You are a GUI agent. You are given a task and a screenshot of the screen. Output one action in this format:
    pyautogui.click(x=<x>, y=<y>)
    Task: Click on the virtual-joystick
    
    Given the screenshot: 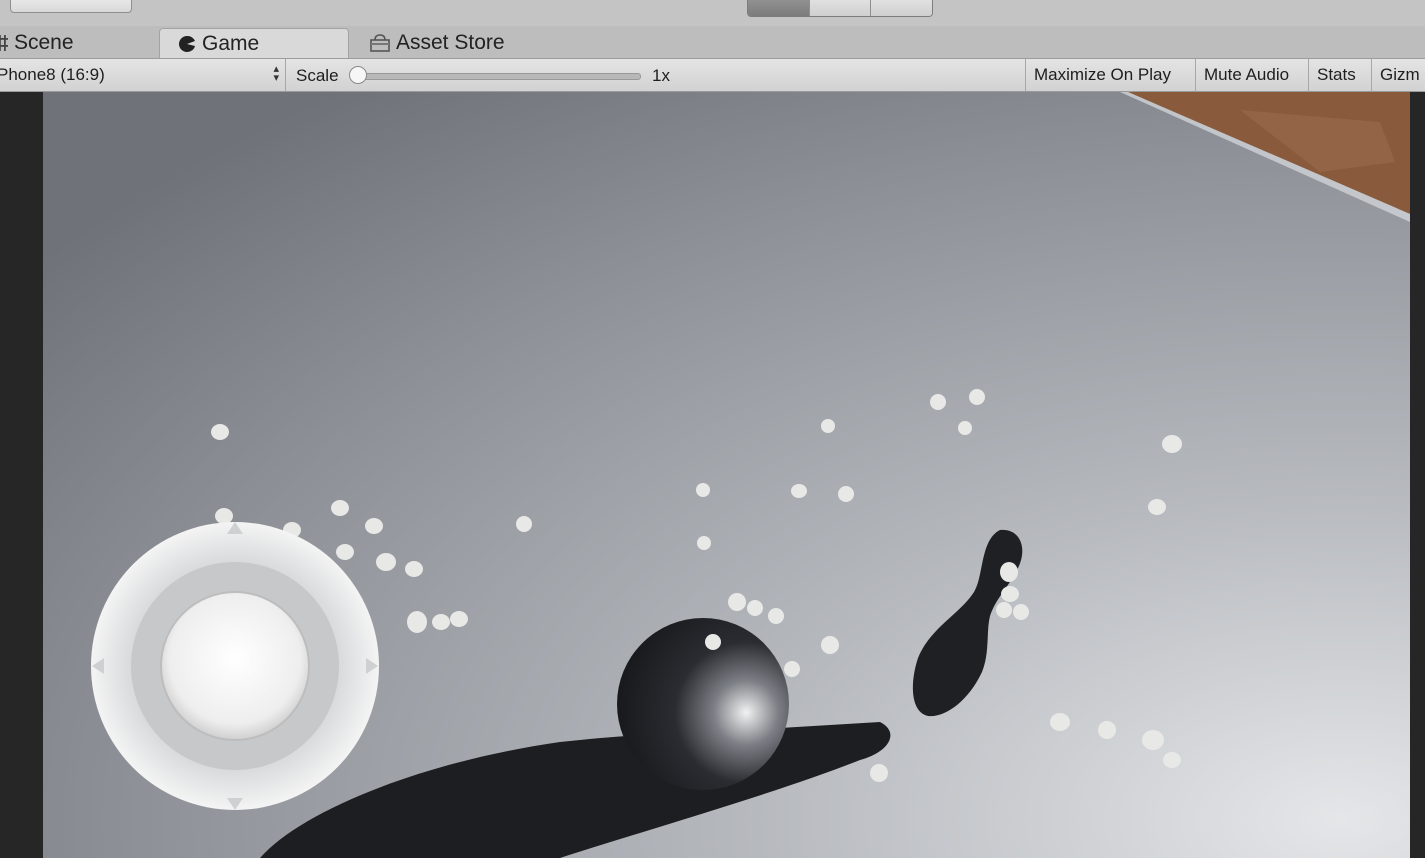 What is the action you would take?
    pyautogui.click(x=235, y=666)
    